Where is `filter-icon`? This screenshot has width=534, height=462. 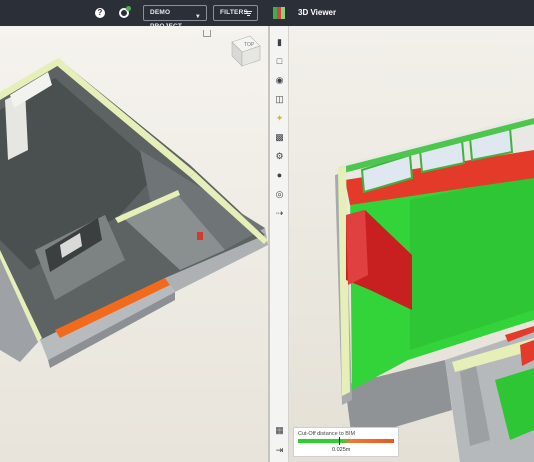 filter-icon is located at coordinates (248, 13).